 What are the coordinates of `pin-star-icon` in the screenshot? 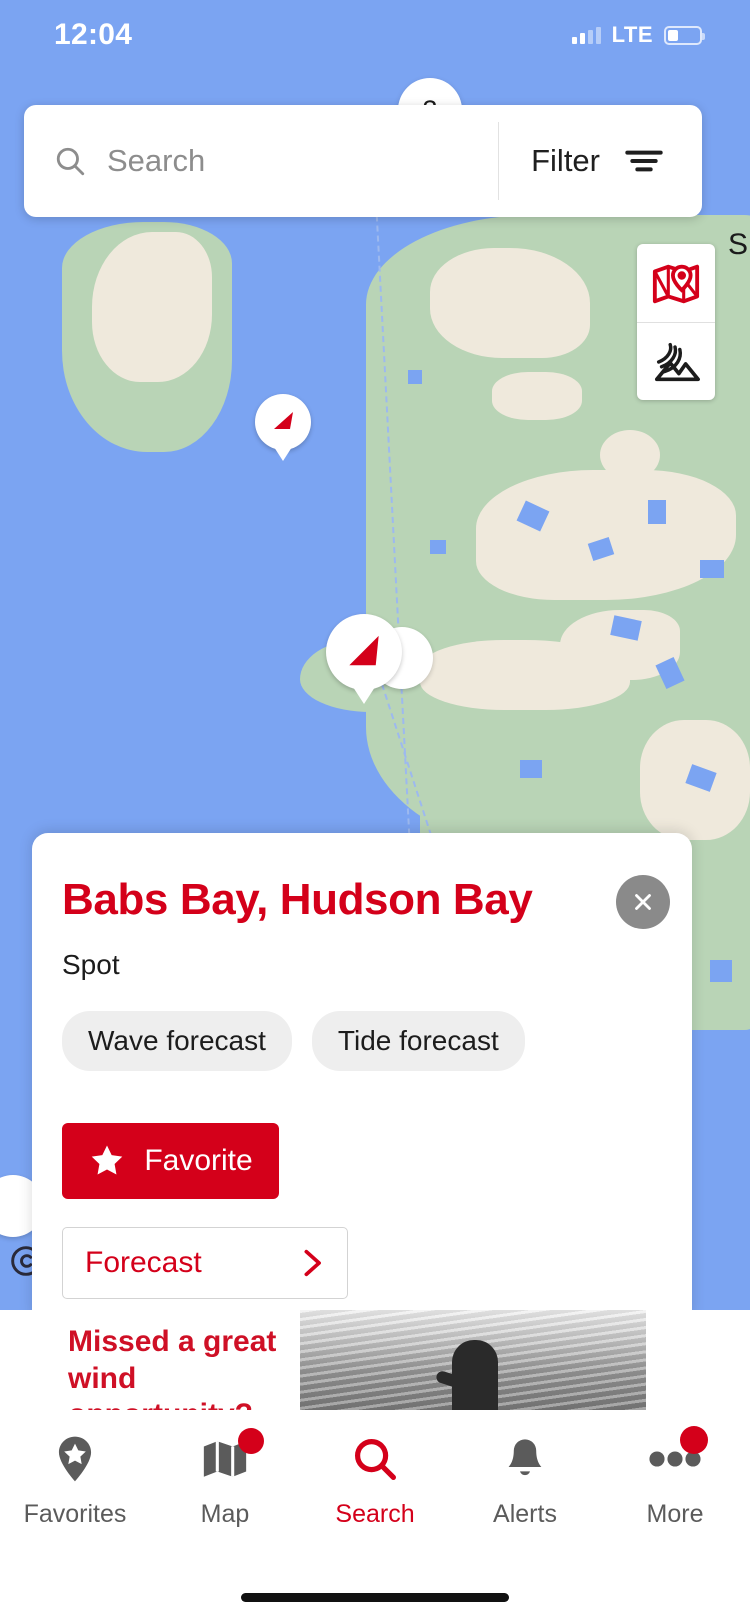 It's located at (75, 1459).